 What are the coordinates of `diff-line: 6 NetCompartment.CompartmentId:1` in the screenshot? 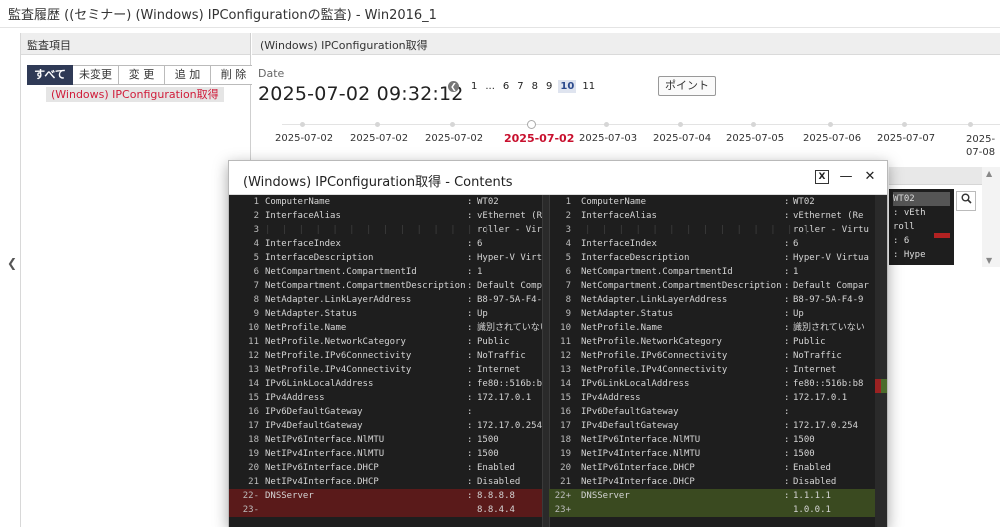 It's located at (718, 272).